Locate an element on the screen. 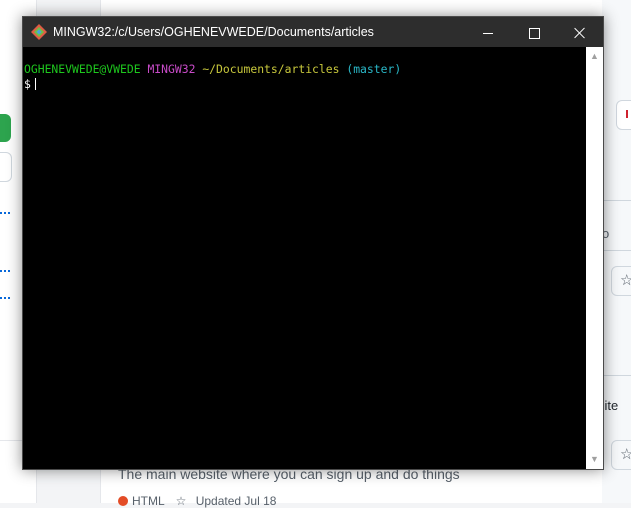 The image size is (631, 508). close-icon is located at coordinates (580, 33).